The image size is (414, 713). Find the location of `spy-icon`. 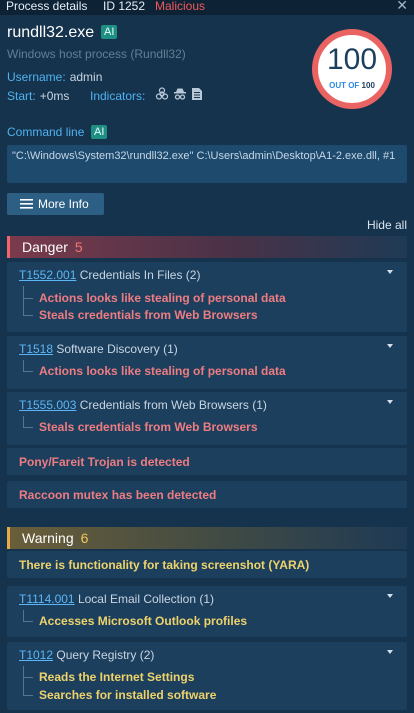

spy-icon is located at coordinates (180, 94).